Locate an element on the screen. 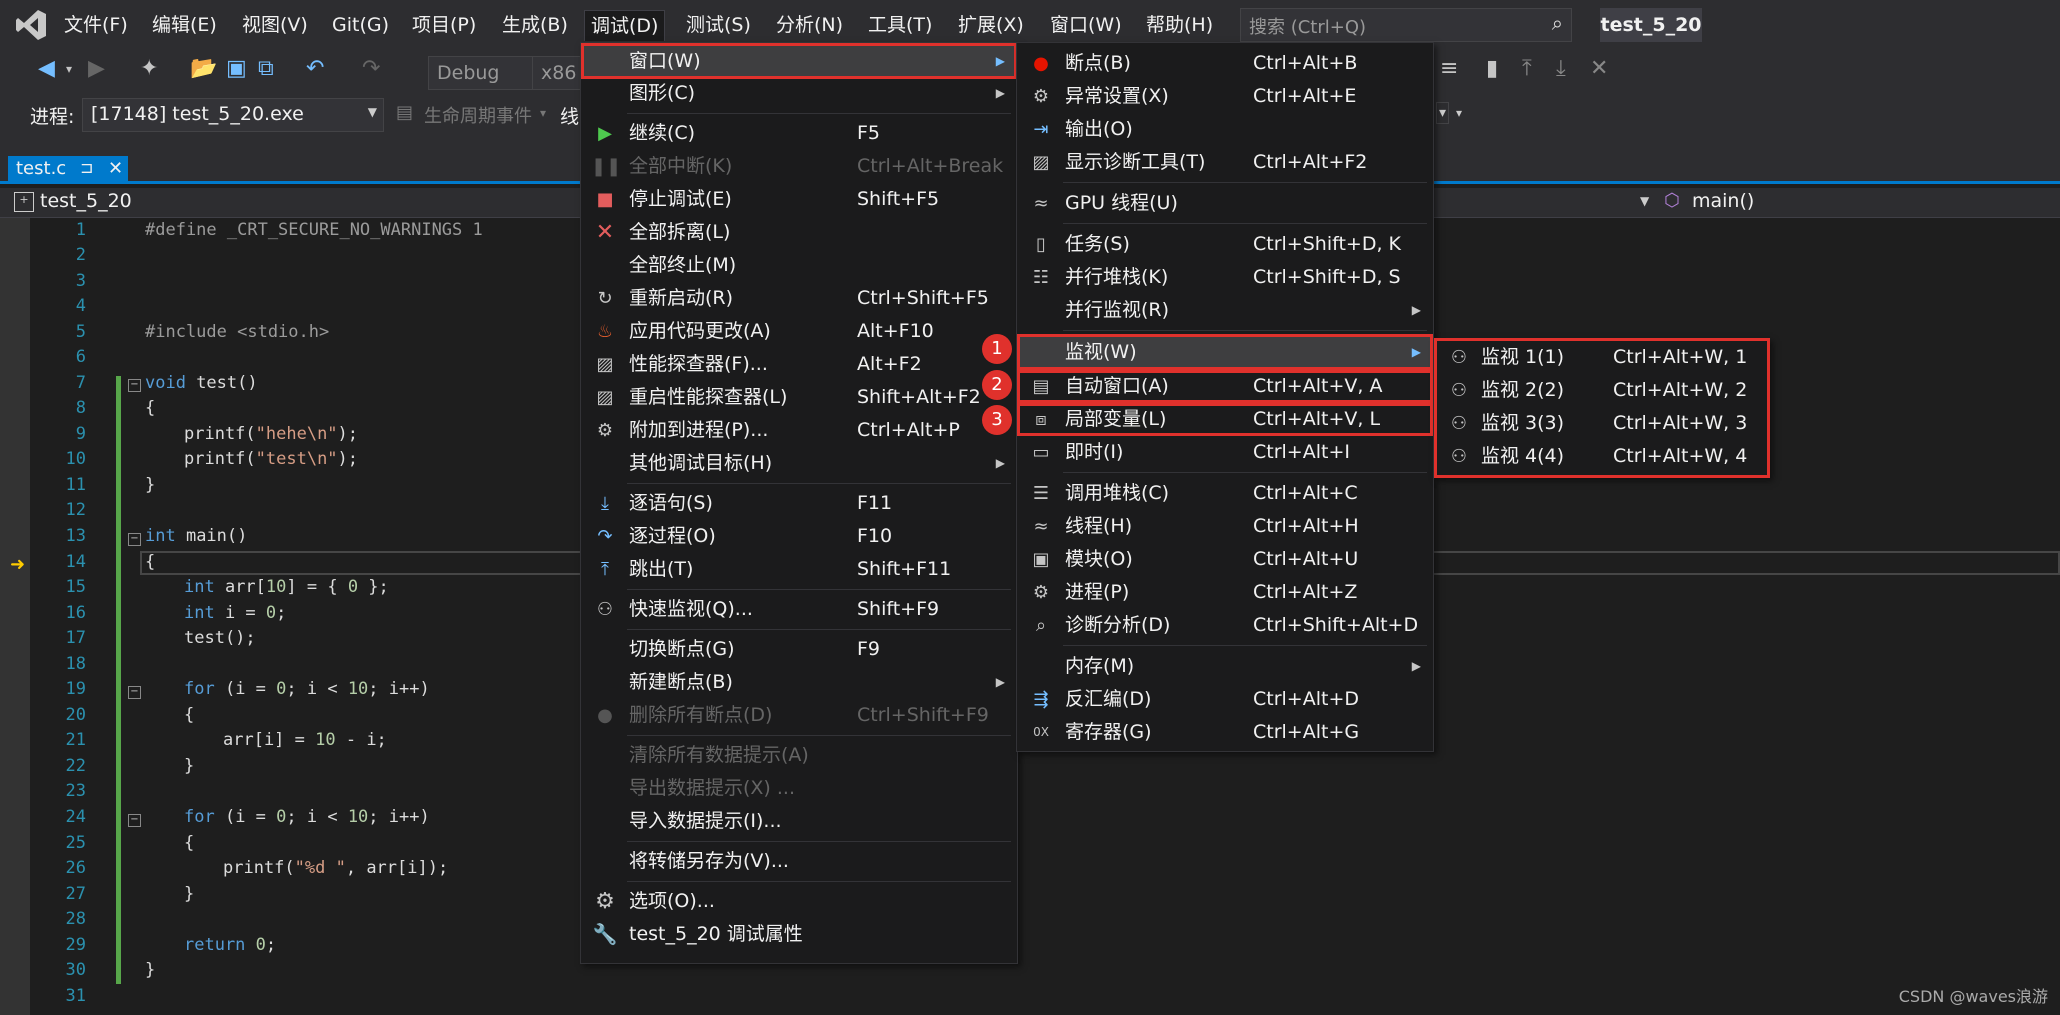 Image resolution: width=2060 pixels, height=1015 pixels. menu-item-stop-debugging: ■ 停止调试(E) Shift+F5 is located at coordinates (799, 199).